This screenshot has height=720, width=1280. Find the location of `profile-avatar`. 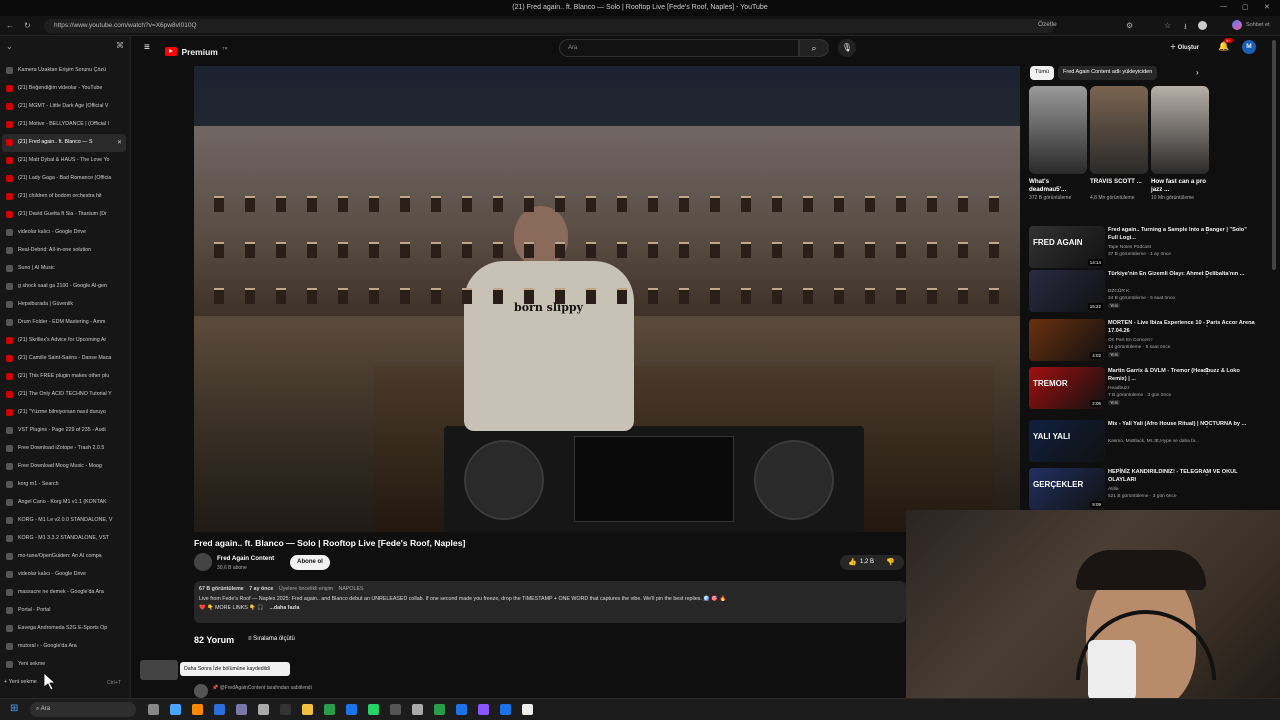

profile-avatar is located at coordinates (1202, 25).